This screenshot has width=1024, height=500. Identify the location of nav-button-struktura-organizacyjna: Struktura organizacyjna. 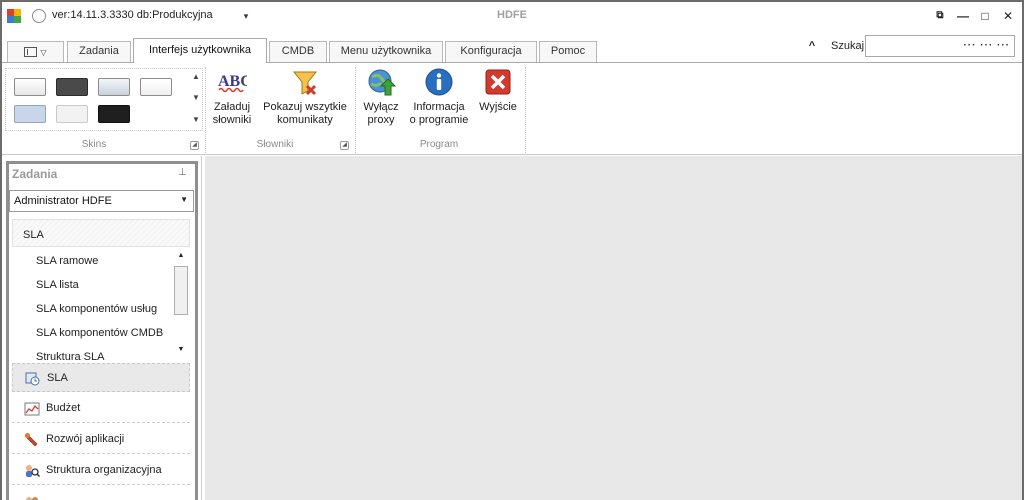
(101, 470).